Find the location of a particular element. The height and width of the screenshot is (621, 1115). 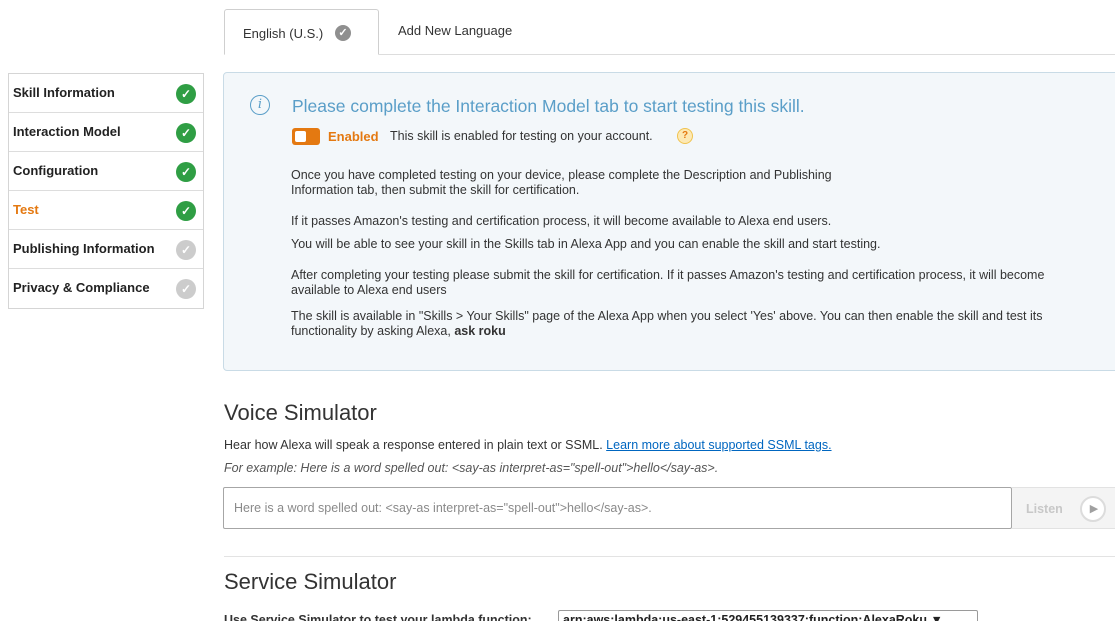

tab-add-new-language: Add New Language is located at coordinates (455, 30).